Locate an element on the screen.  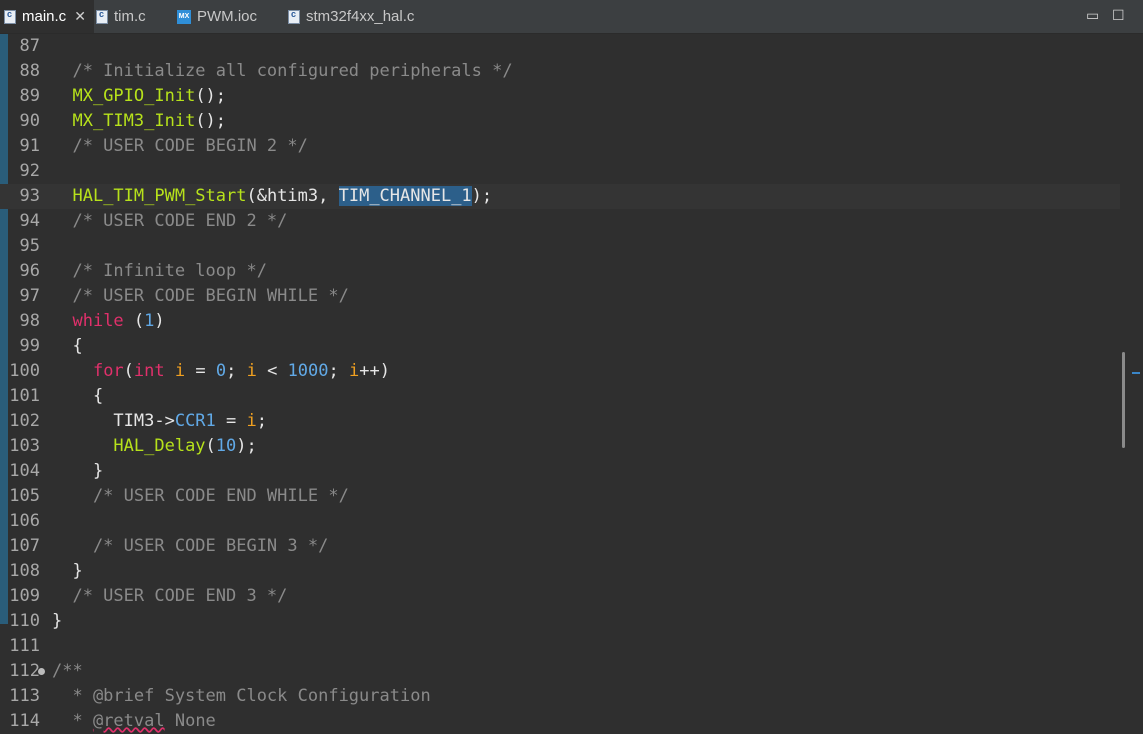
code-text: /* USER CODE BEGIN 2 */ is located at coordinates (180, 146).